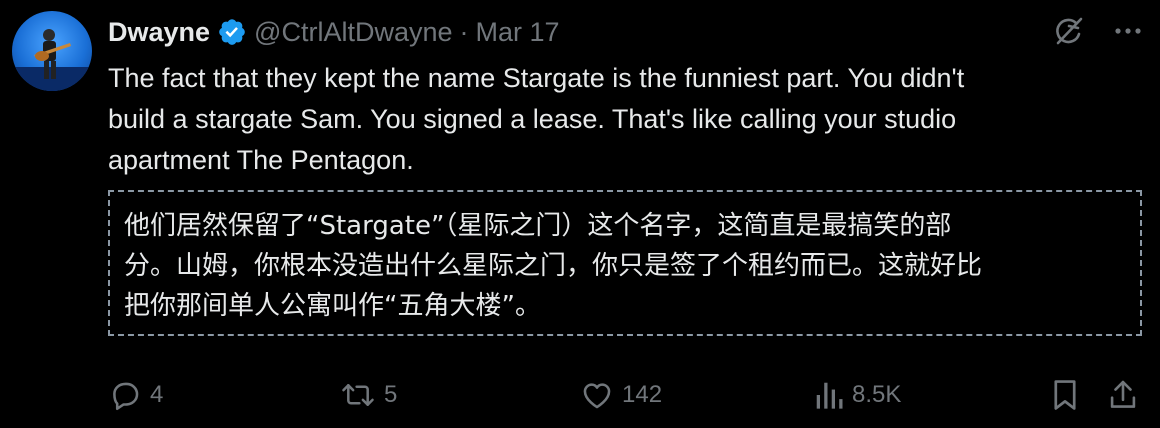  What do you see at coordinates (1128, 33) in the screenshot?
I see `more-icon` at bounding box center [1128, 33].